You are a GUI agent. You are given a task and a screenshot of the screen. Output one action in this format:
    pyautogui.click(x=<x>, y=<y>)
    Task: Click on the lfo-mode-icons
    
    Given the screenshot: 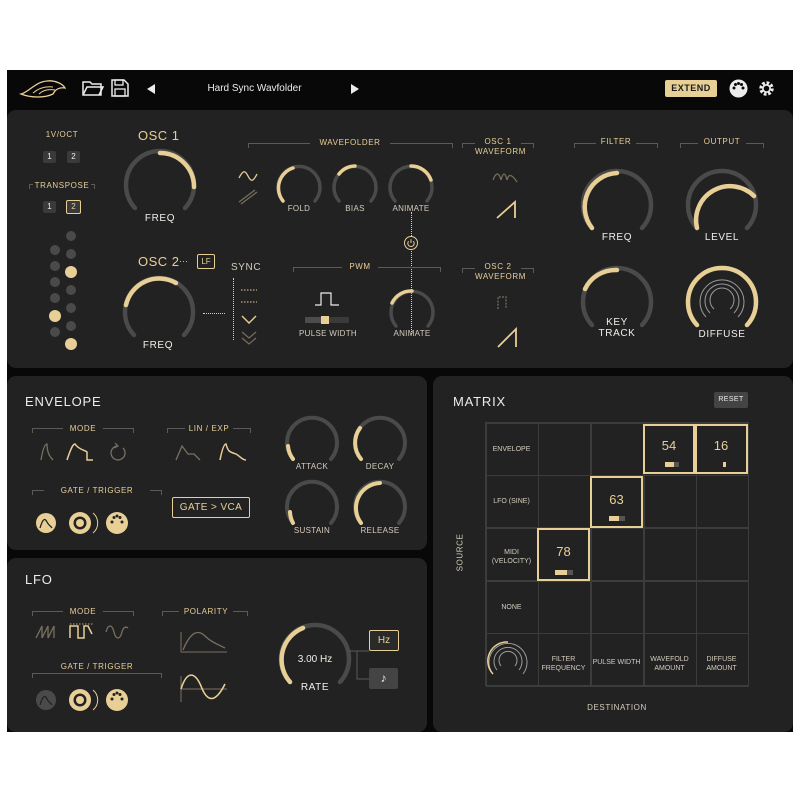 What is the action you would take?
    pyautogui.click(x=84, y=631)
    